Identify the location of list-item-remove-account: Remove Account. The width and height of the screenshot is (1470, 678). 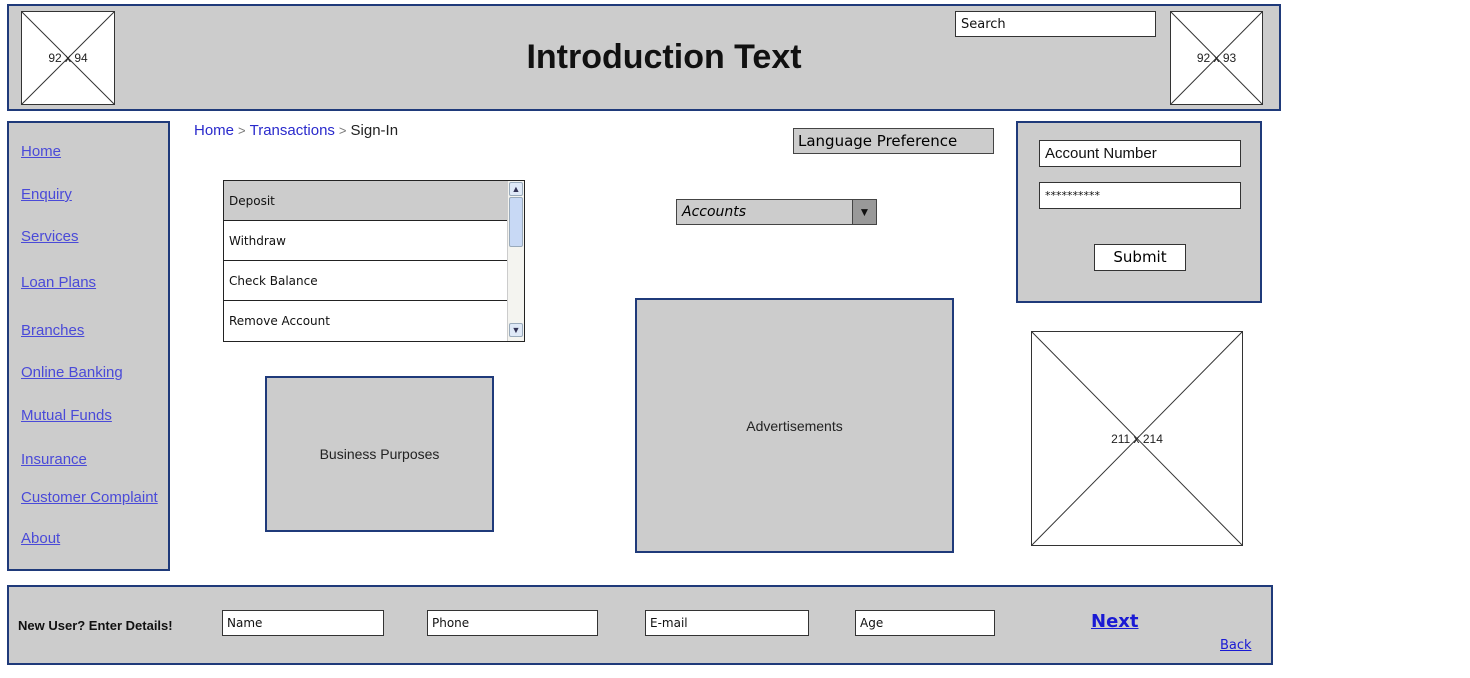
(365, 321).